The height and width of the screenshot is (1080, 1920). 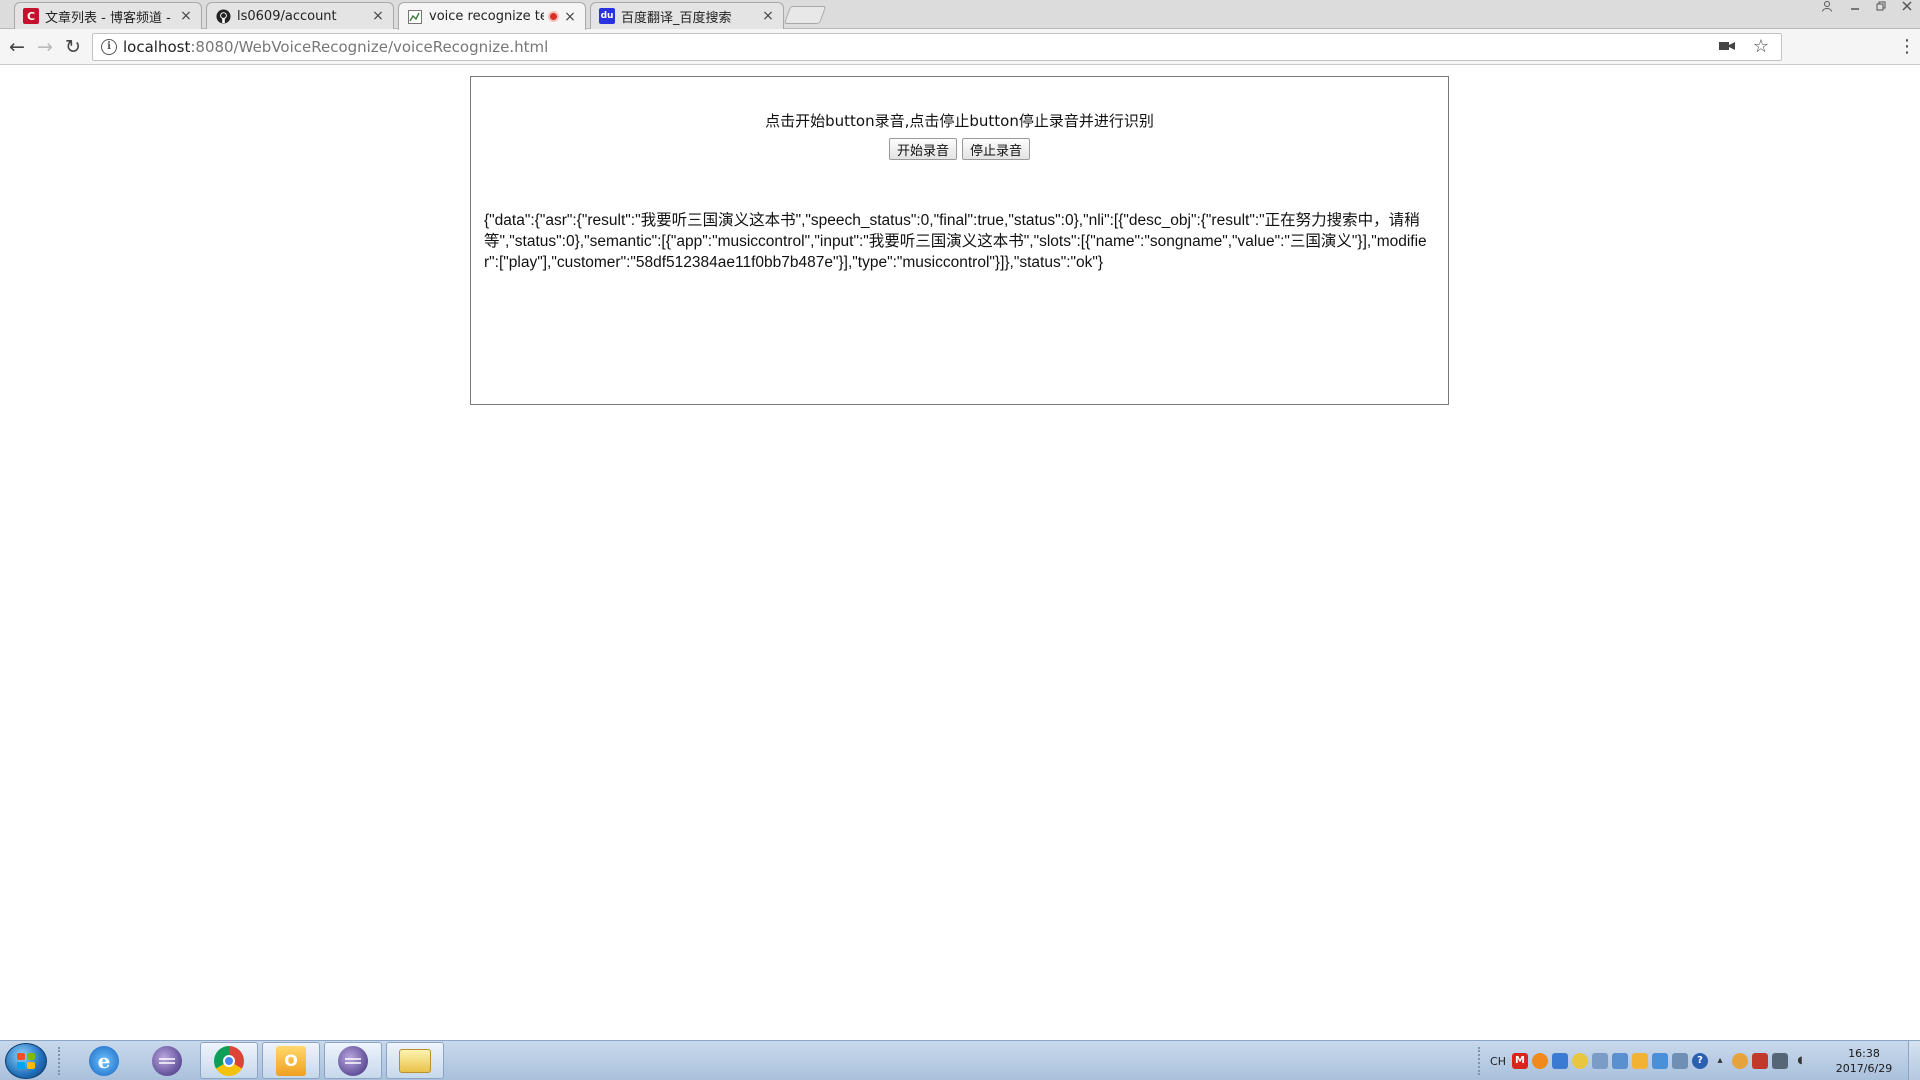 I want to click on tab-title: 百度翻译_百度搜索, so click(x=676, y=18).